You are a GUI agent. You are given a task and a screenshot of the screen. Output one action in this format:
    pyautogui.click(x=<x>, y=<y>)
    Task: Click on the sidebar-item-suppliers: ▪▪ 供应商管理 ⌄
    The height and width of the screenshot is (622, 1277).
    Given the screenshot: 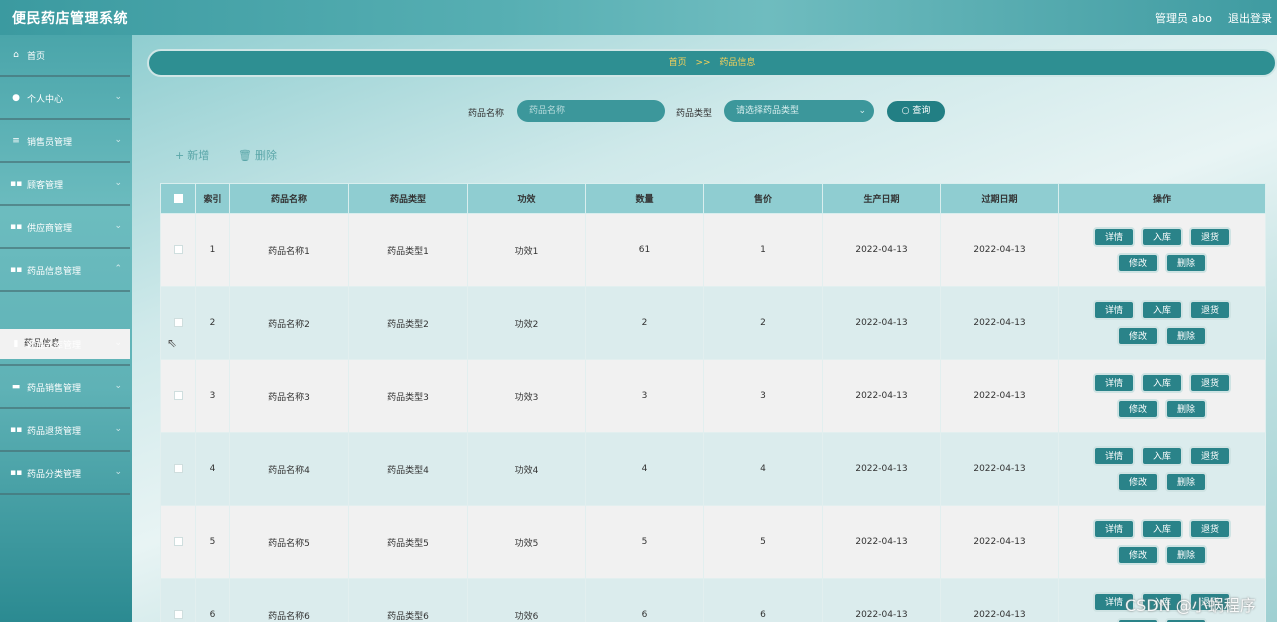 What is the action you would take?
    pyautogui.click(x=65, y=228)
    